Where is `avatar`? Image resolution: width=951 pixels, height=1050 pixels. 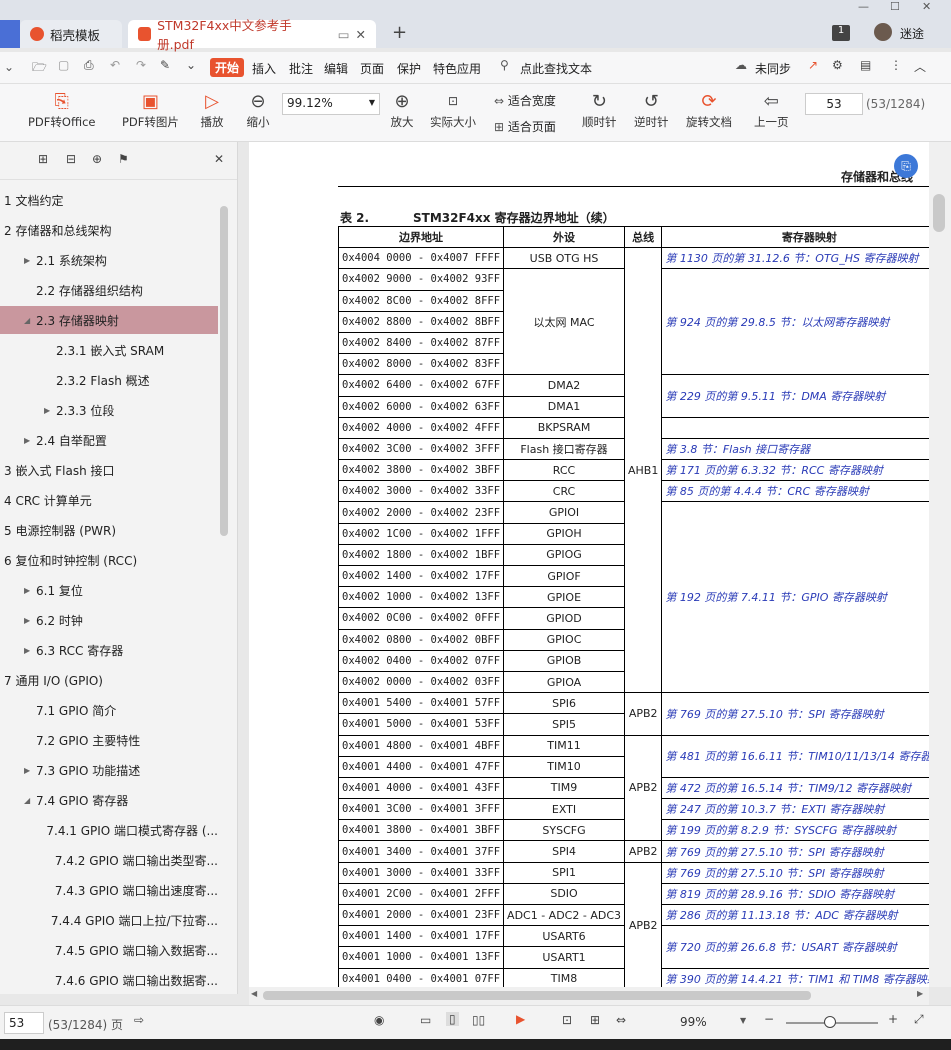 avatar is located at coordinates (883, 32).